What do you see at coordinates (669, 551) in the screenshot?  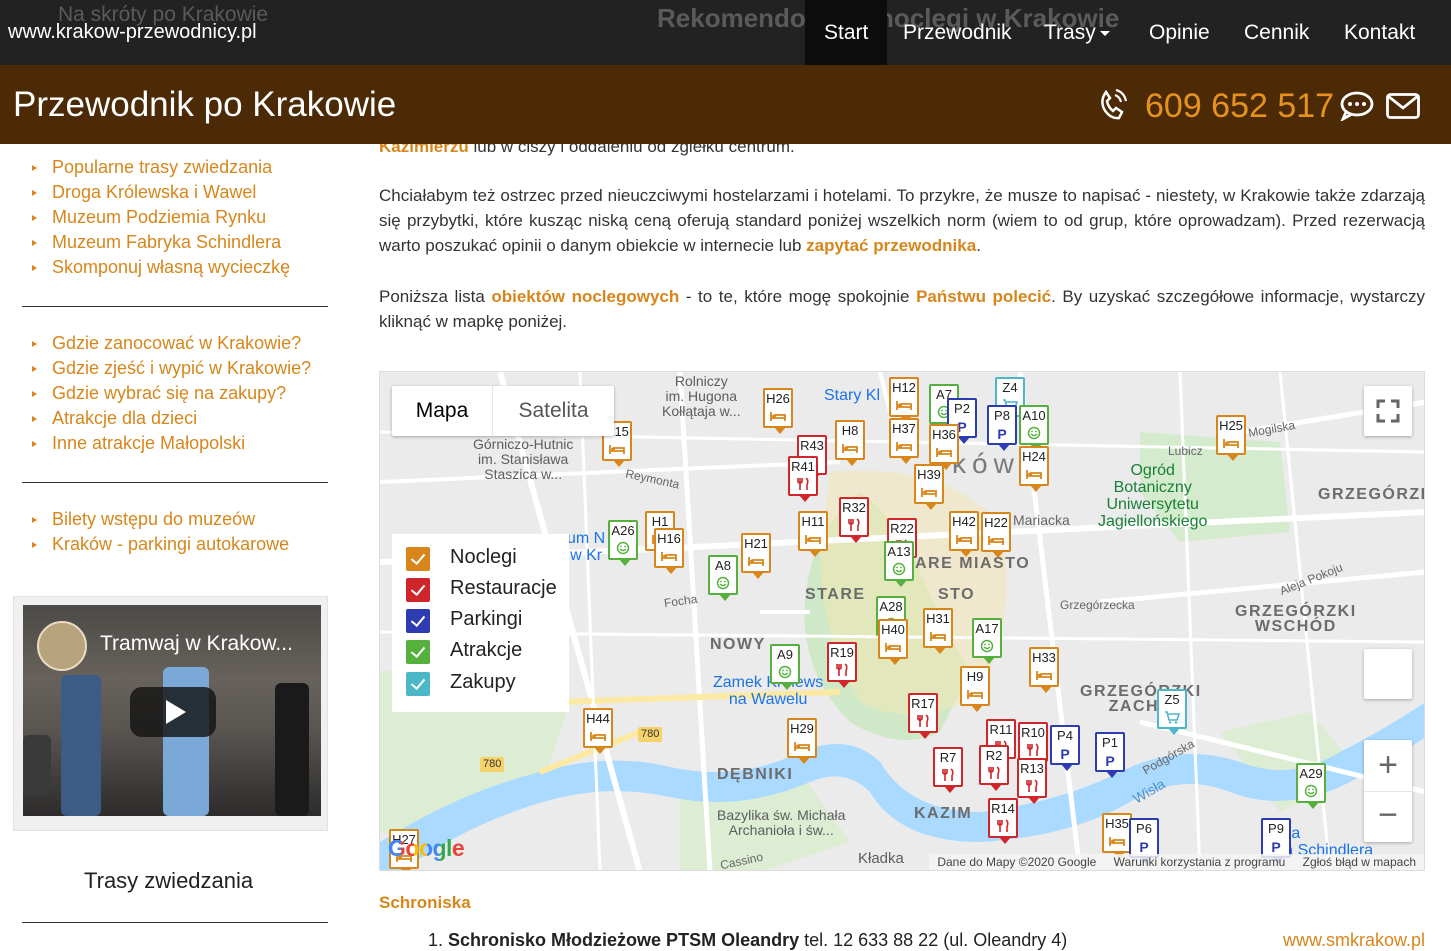 I see `map-marker-h16: H16` at bounding box center [669, 551].